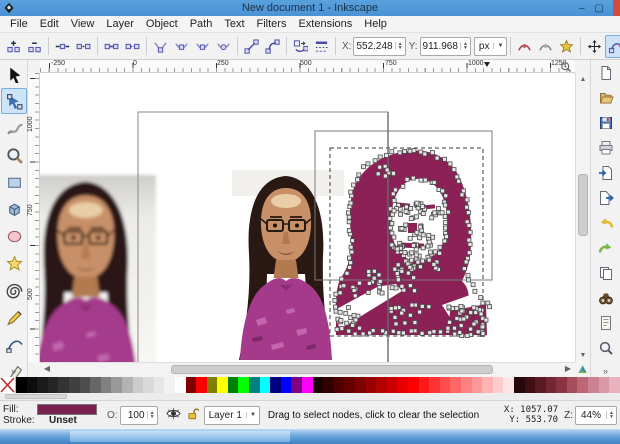  Describe the element at coordinates (606, 198) in the screenshot. I see `export-bitmap-button` at that location.